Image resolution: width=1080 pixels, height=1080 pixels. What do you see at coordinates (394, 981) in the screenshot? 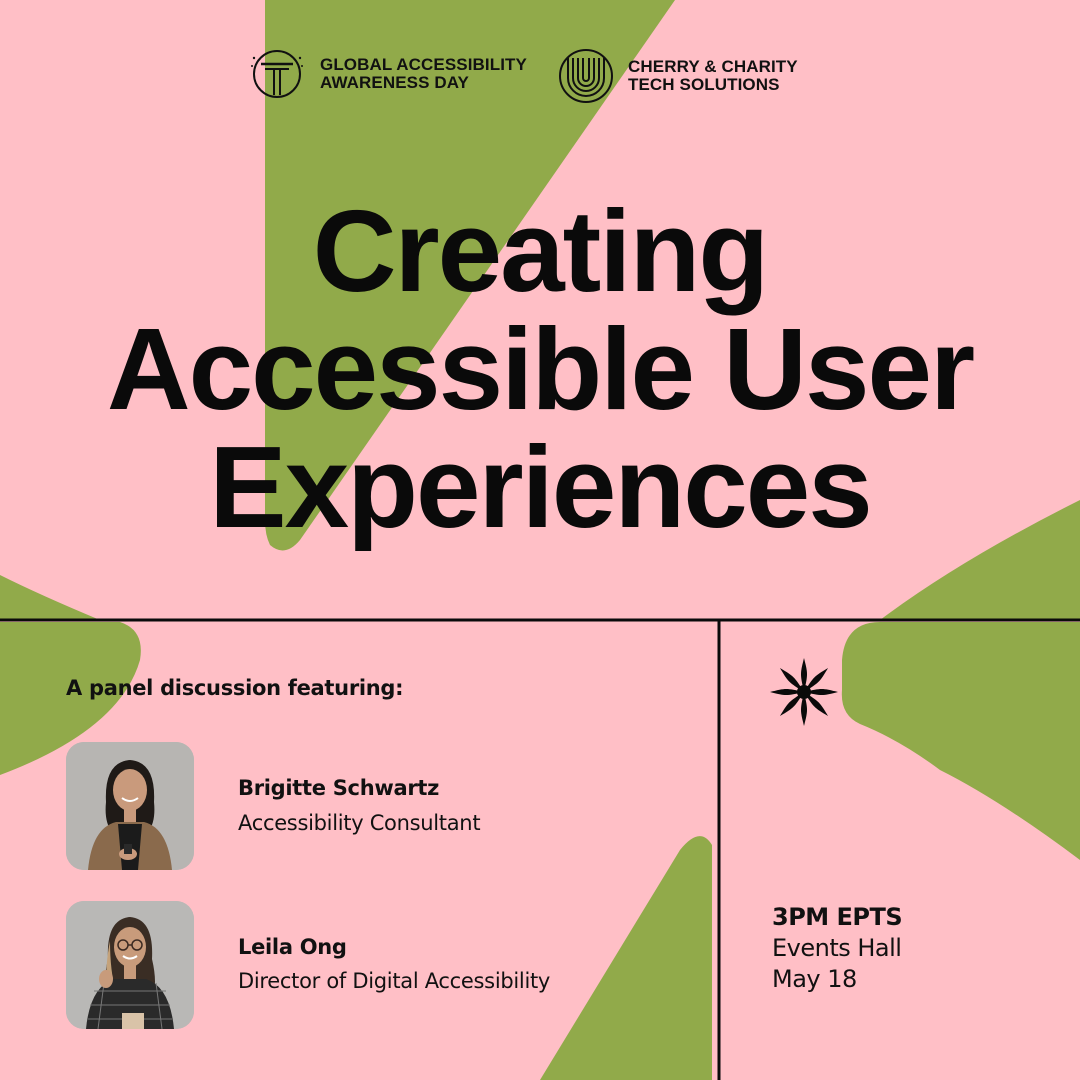
I see `speaker-role: Director of Digital Accessibility` at bounding box center [394, 981].